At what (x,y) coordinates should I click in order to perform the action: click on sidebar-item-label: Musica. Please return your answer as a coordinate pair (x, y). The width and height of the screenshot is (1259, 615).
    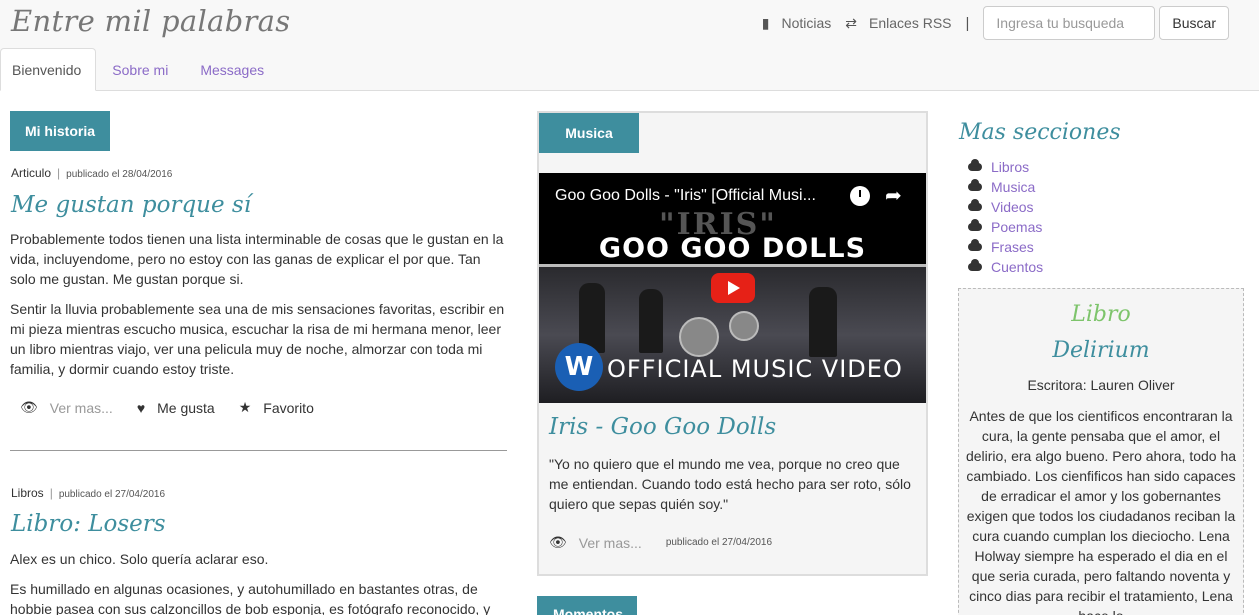
    Looking at the image, I should click on (1013, 187).